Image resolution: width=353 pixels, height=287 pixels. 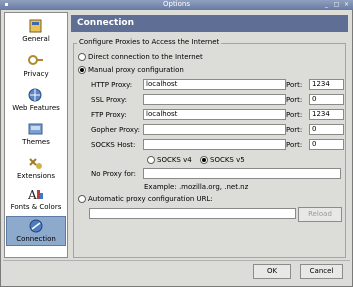 I want to click on direct-connection-label: Direct connection to the Internet, so click(x=145, y=57).